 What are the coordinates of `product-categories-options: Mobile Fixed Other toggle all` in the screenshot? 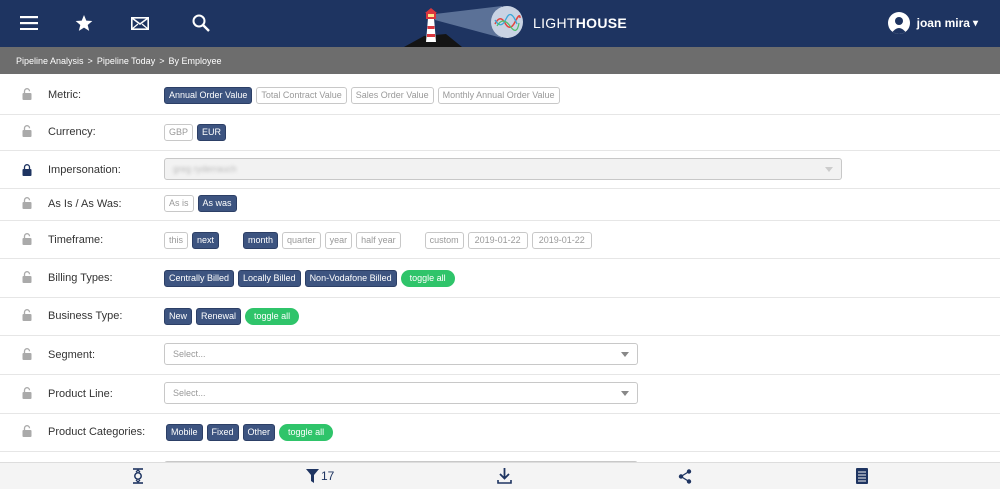 It's located at (251, 432).